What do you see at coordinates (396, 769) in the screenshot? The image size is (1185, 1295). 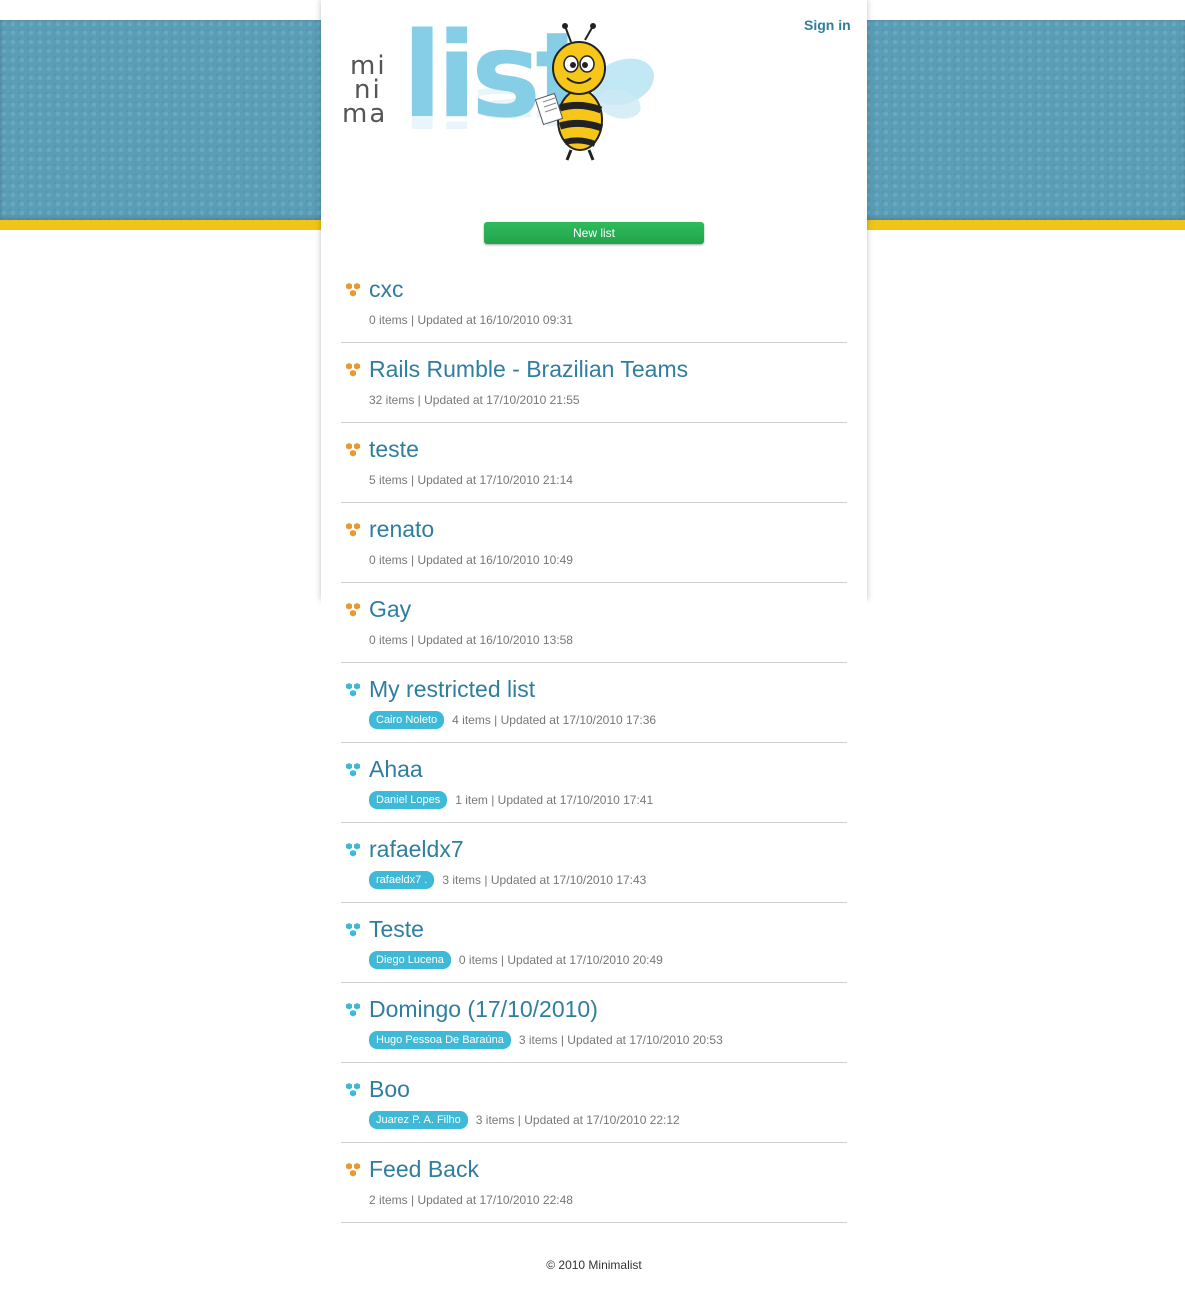 I see `list-title-link: Ahaa` at bounding box center [396, 769].